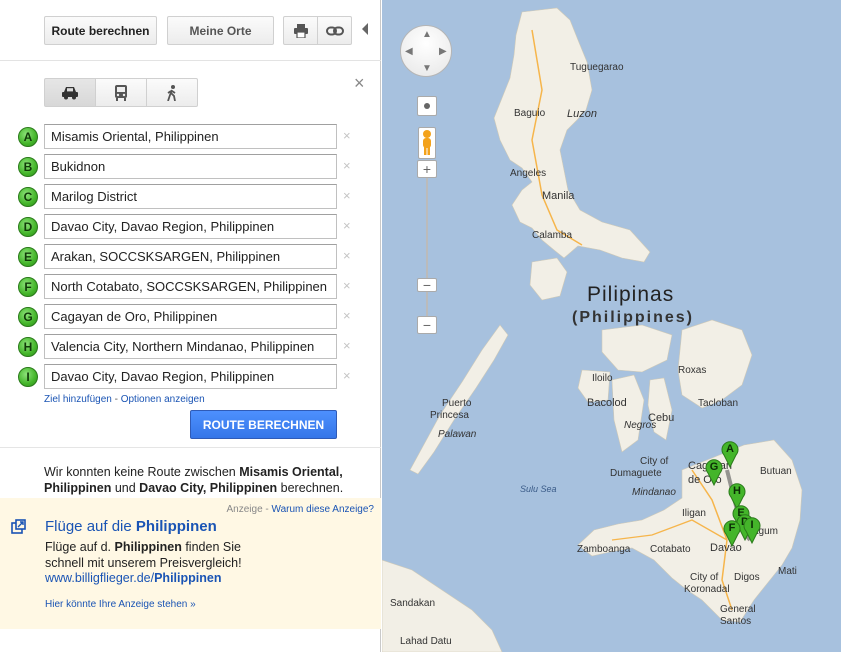  I want to click on waypoint-marker-icon: I, so click(28, 377).